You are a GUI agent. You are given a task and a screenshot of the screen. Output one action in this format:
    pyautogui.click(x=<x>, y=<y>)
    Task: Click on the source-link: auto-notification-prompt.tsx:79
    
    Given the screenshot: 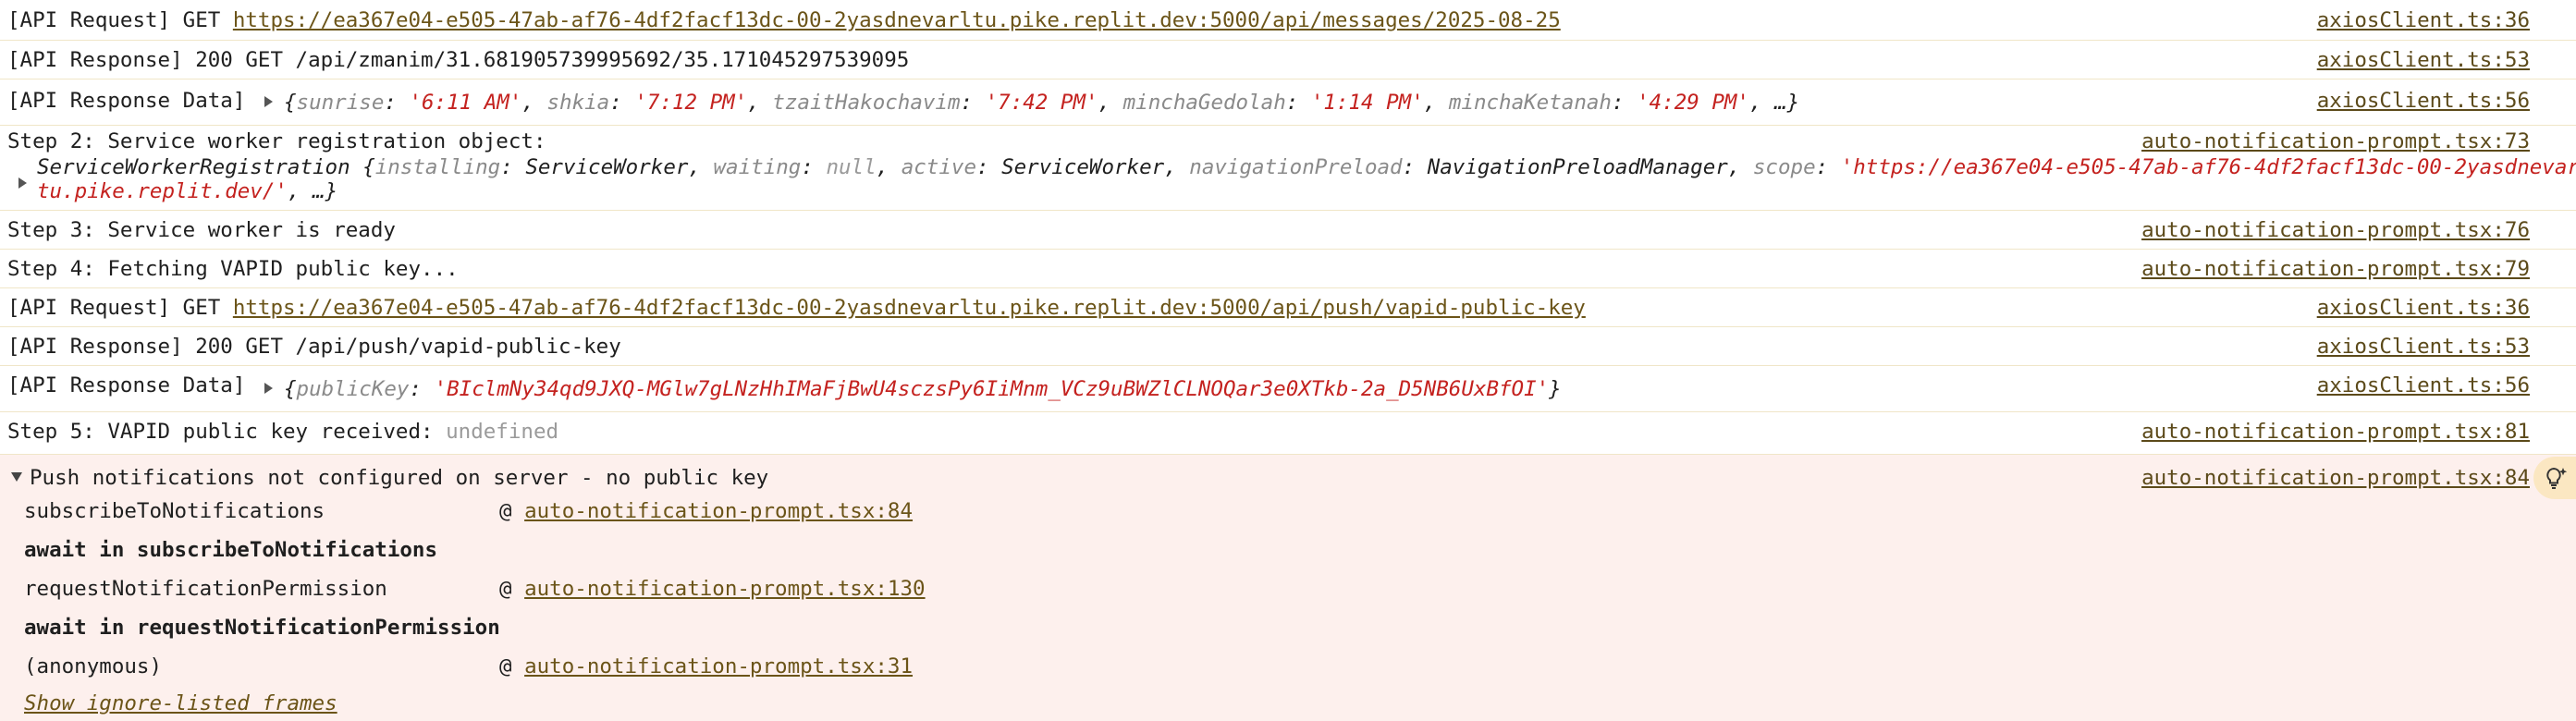 What is the action you would take?
    pyautogui.click(x=2335, y=269)
    